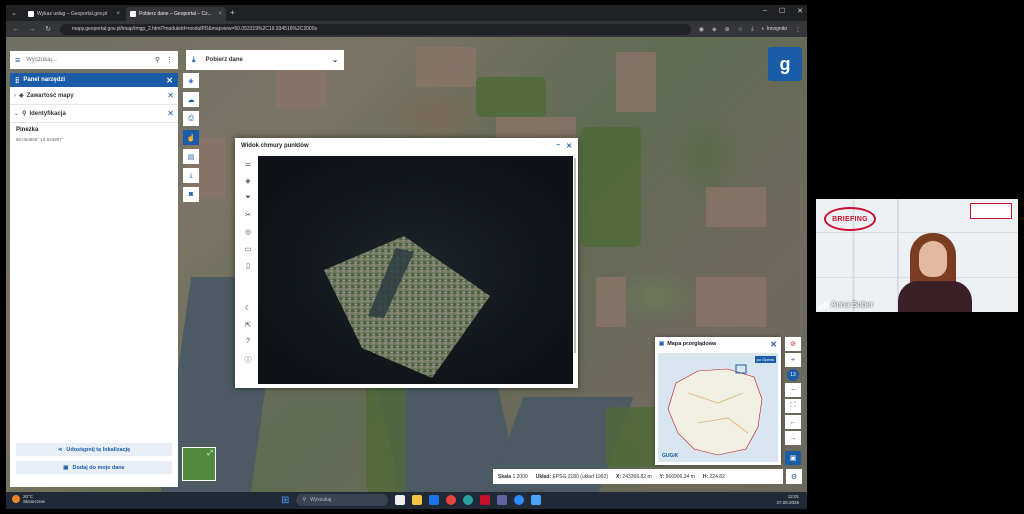 The image size is (1024, 514). I want to click on info-icon: ⓘ, so click(248, 361).